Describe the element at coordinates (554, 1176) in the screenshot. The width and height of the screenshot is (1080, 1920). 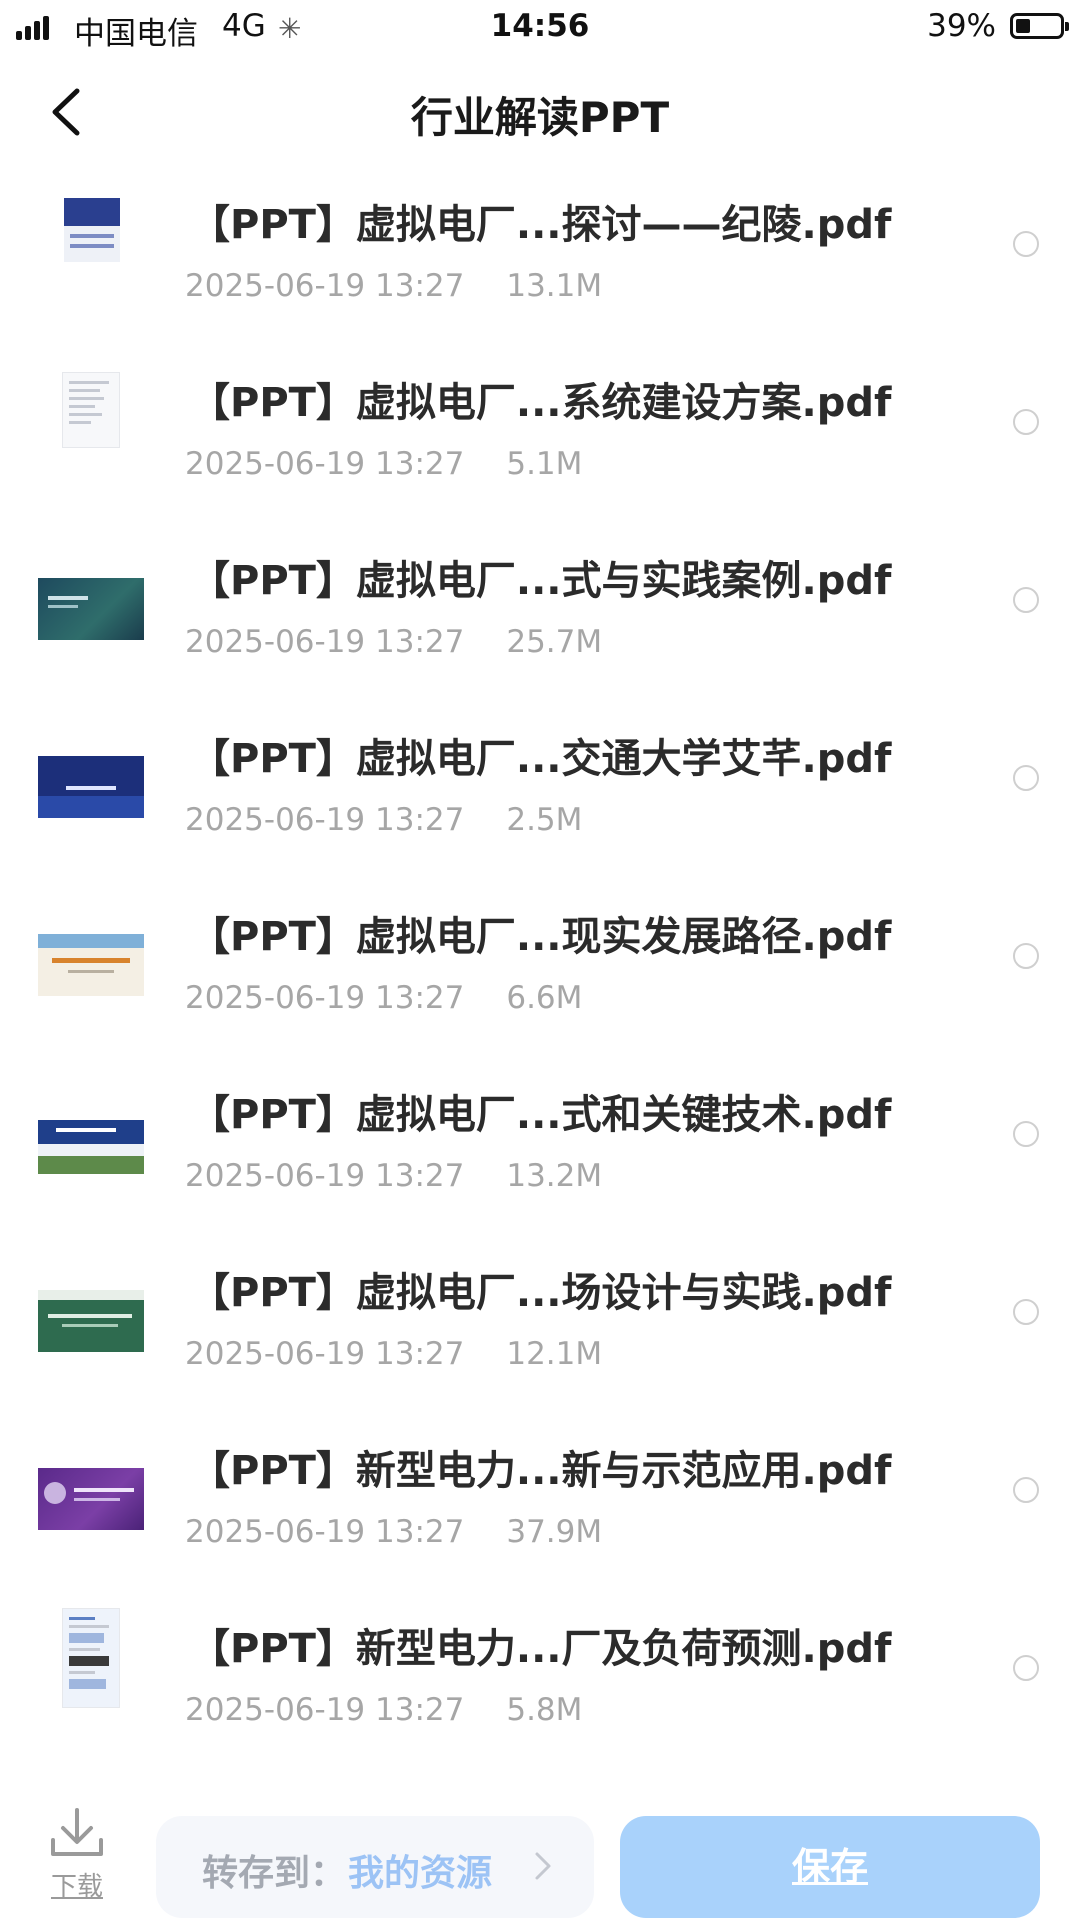
I see `file-size: 13.2M` at that location.